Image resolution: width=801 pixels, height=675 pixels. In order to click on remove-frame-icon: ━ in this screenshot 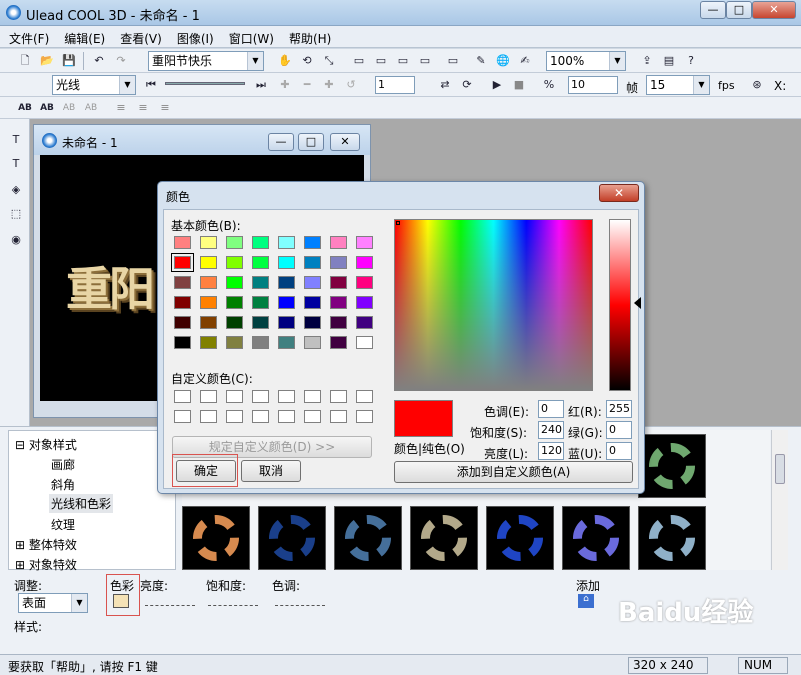, I will do `click(307, 85)`.